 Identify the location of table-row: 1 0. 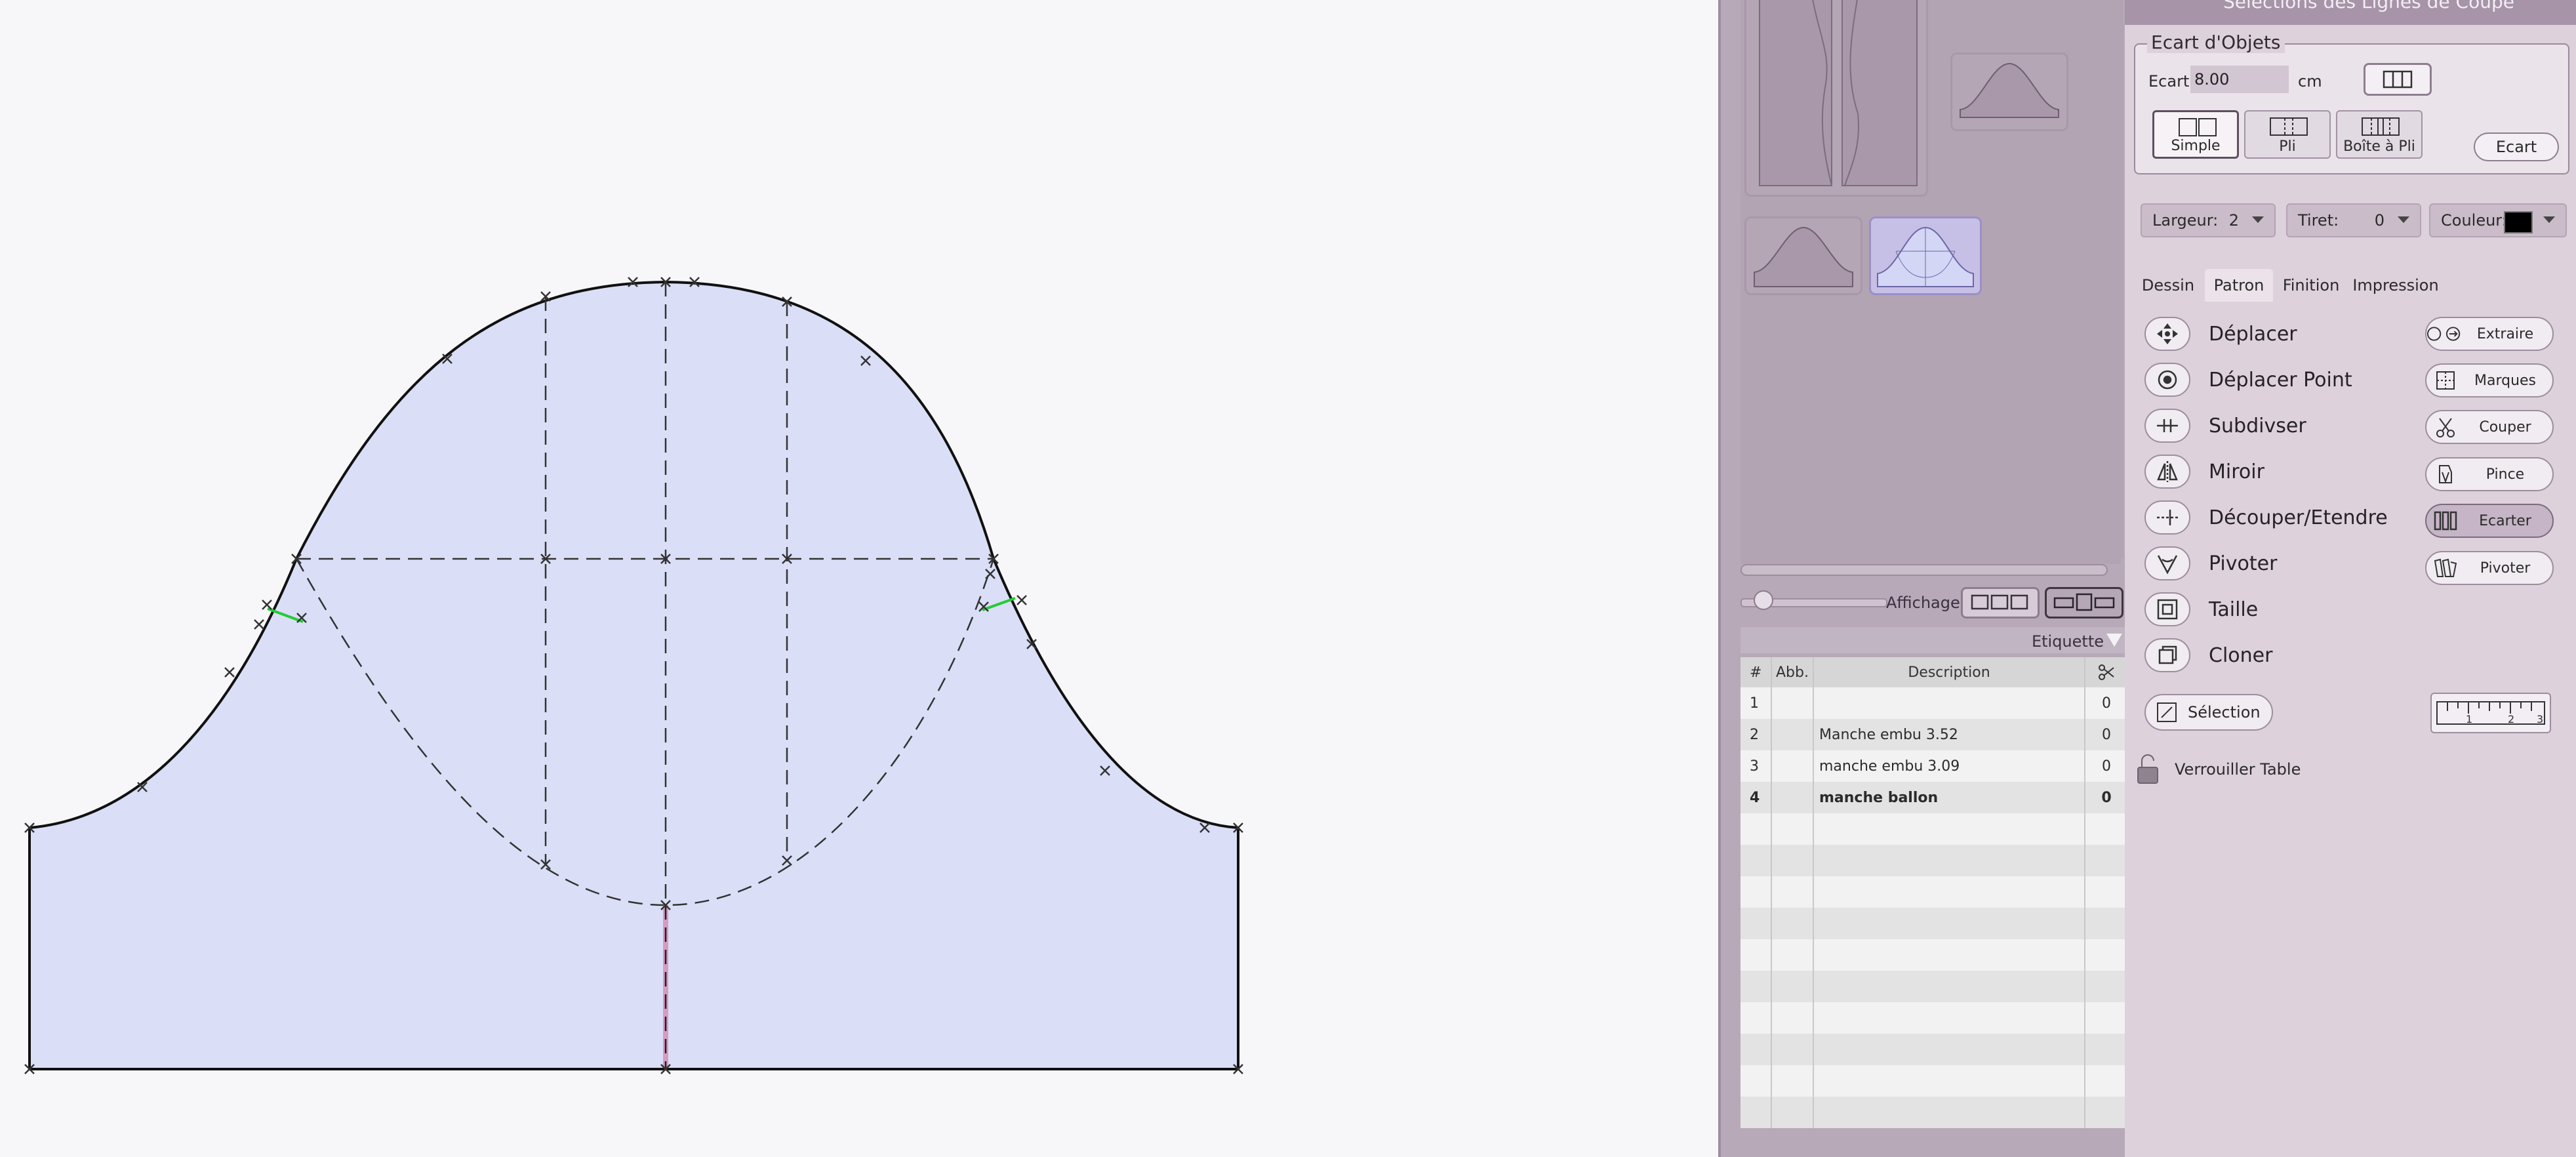
(1934, 703).